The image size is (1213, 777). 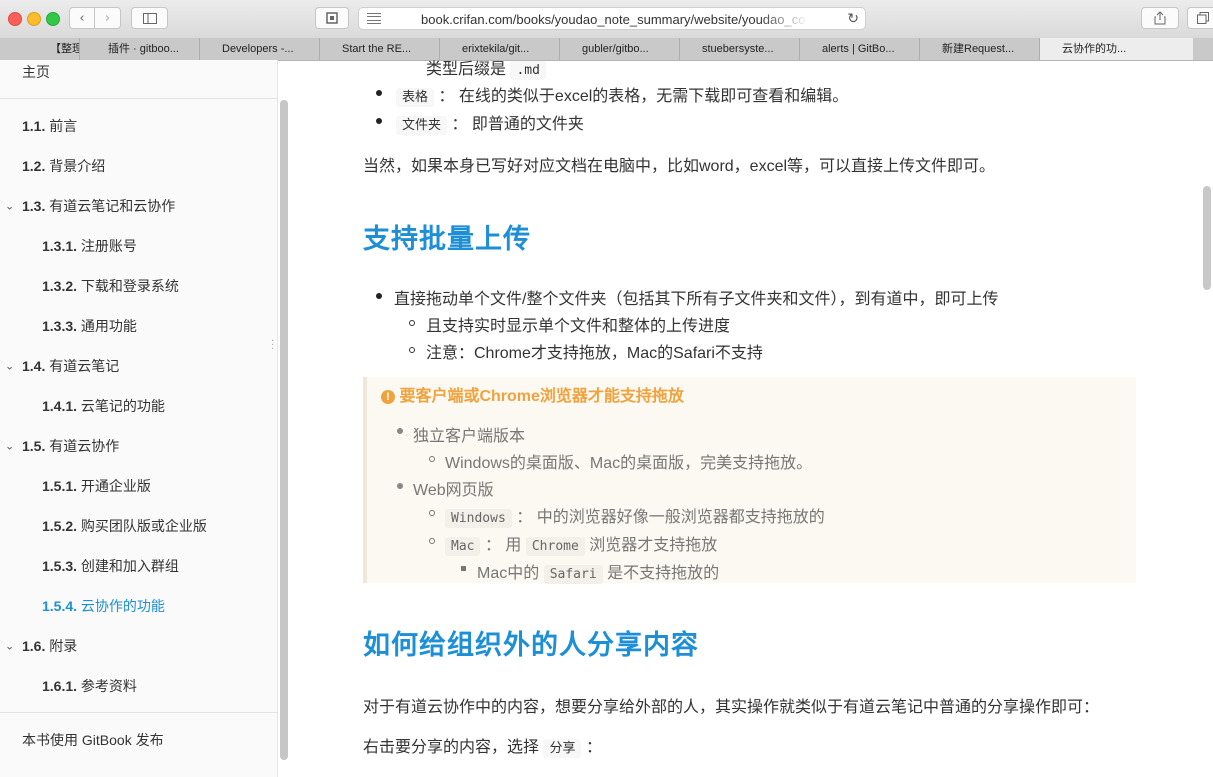 What do you see at coordinates (388, 397) in the screenshot?
I see `warning-icon: !` at bounding box center [388, 397].